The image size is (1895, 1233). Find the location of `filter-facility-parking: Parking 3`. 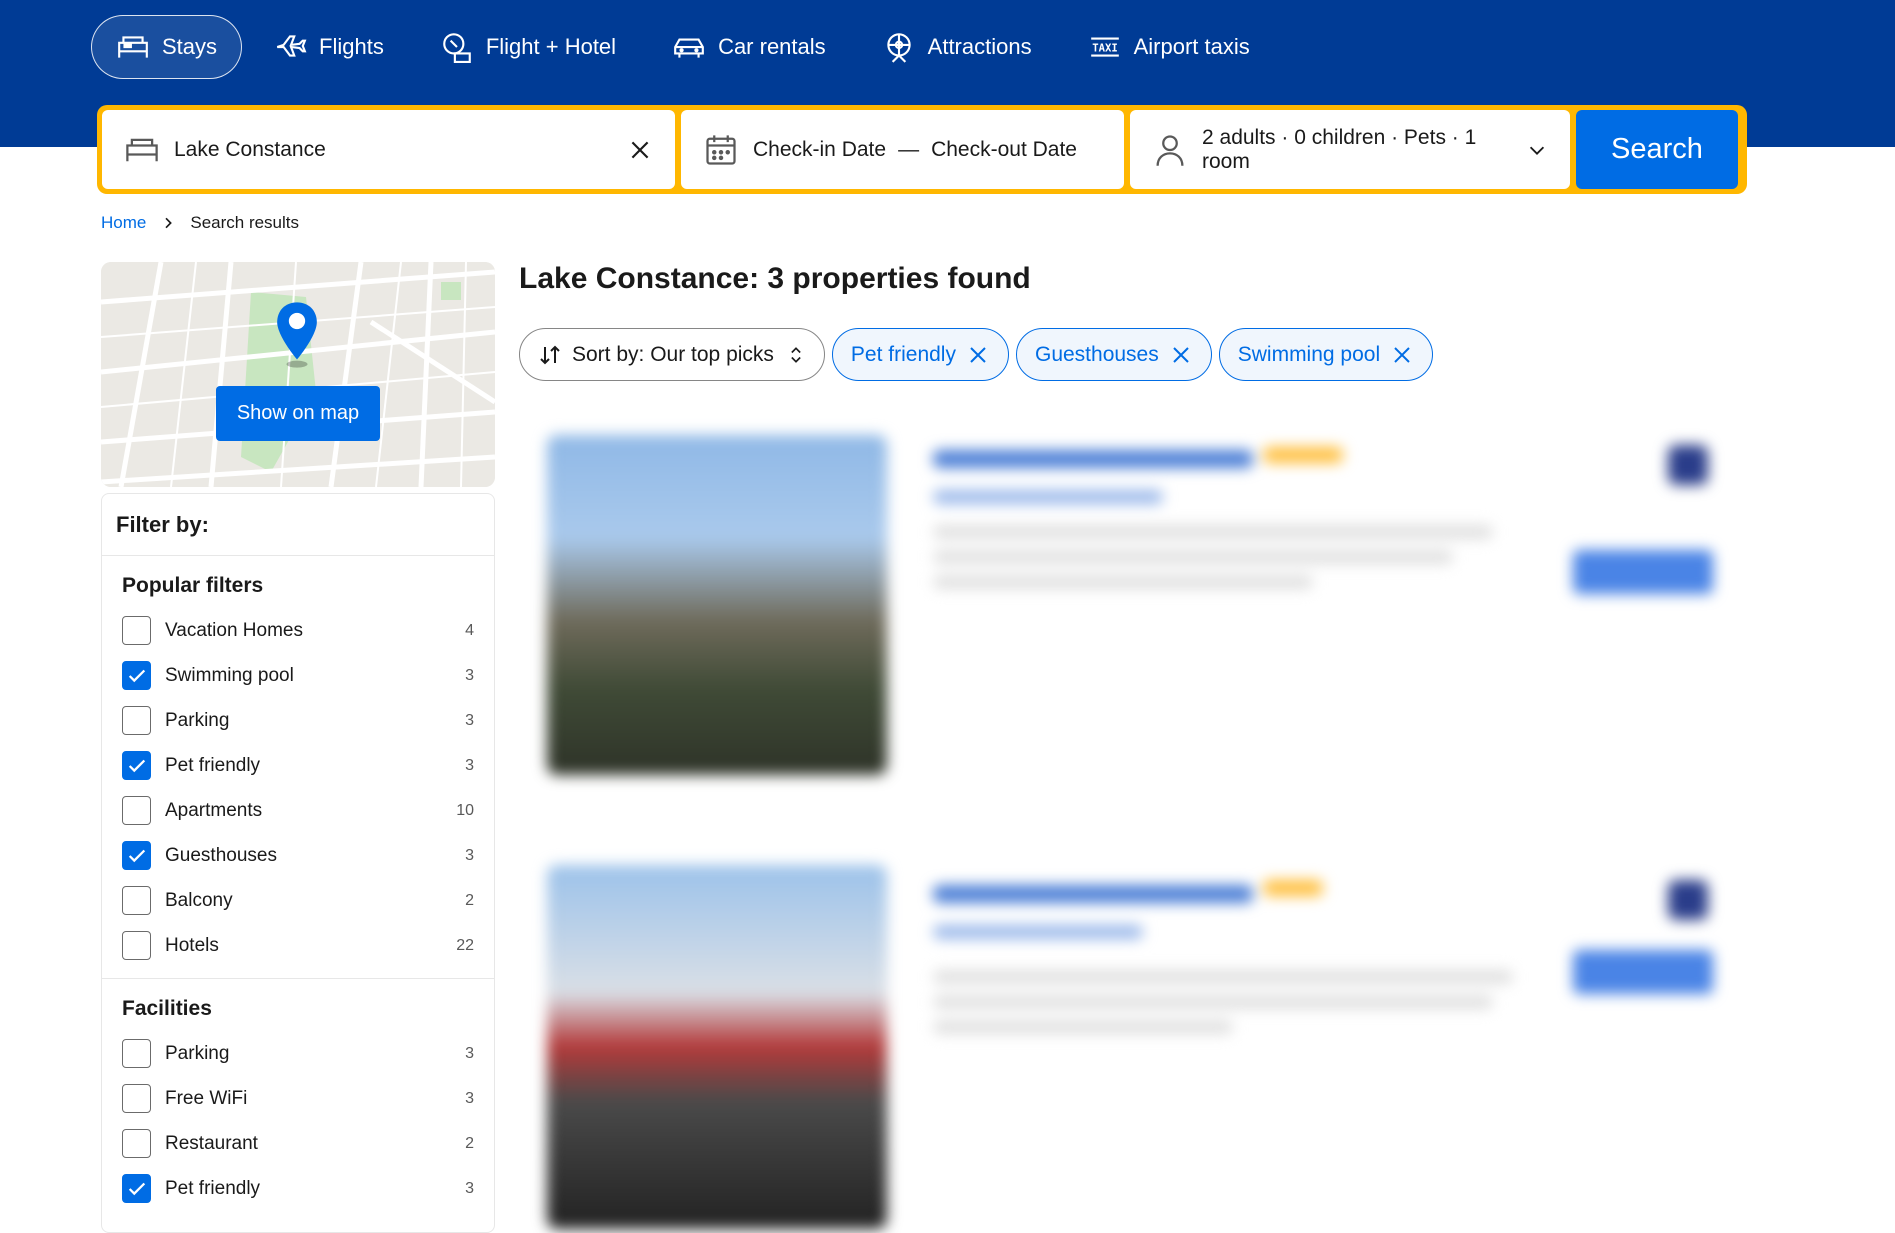

filter-facility-parking: Parking 3 is located at coordinates (298, 1053).